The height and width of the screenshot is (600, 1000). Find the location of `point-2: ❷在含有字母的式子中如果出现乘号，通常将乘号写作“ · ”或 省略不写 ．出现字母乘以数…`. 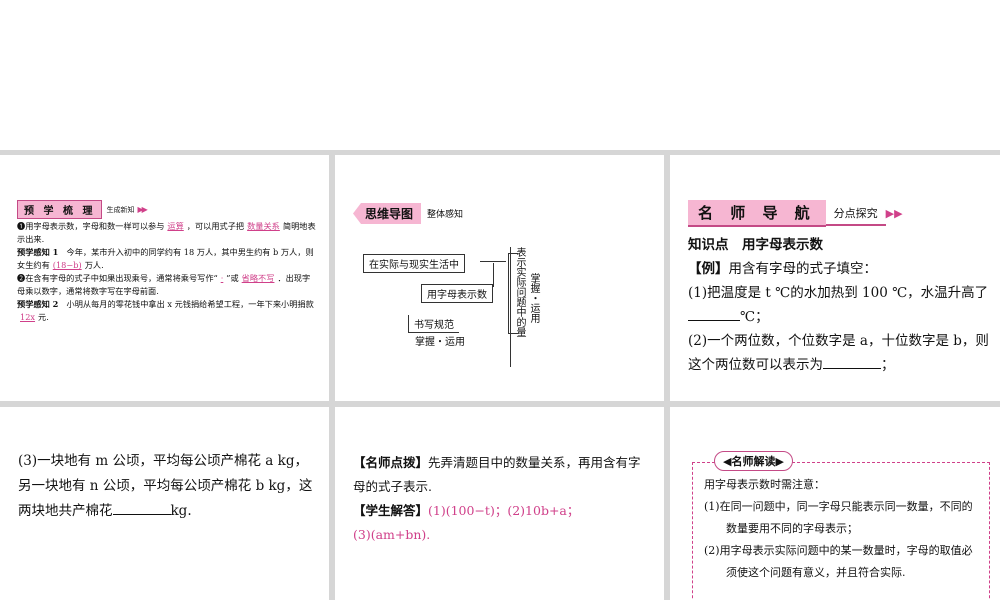

point-2: ❷在含有字母的式子中如果出现乘号，通常将乘号写作“ · ”或 省略不写 ．出现字母乘以数… is located at coordinates (164, 284).